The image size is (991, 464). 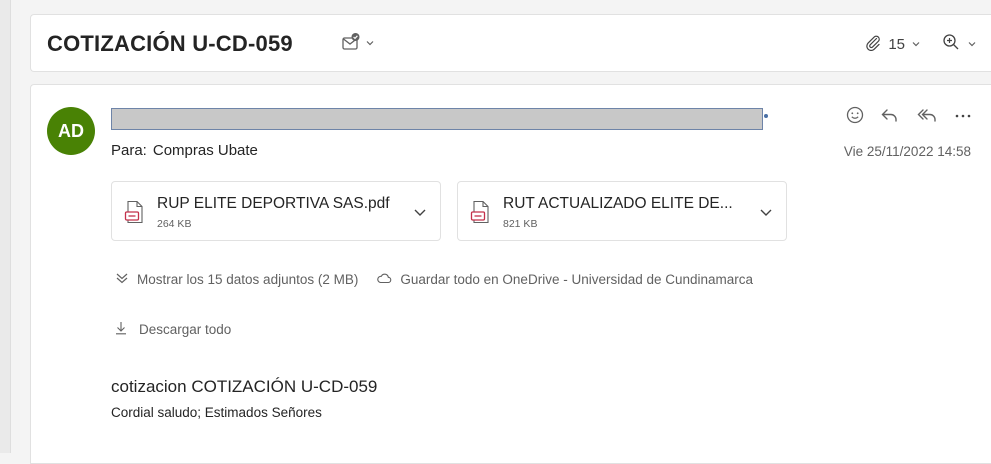 What do you see at coordinates (122, 279) in the screenshot?
I see `double-chevron-down-icon` at bounding box center [122, 279].